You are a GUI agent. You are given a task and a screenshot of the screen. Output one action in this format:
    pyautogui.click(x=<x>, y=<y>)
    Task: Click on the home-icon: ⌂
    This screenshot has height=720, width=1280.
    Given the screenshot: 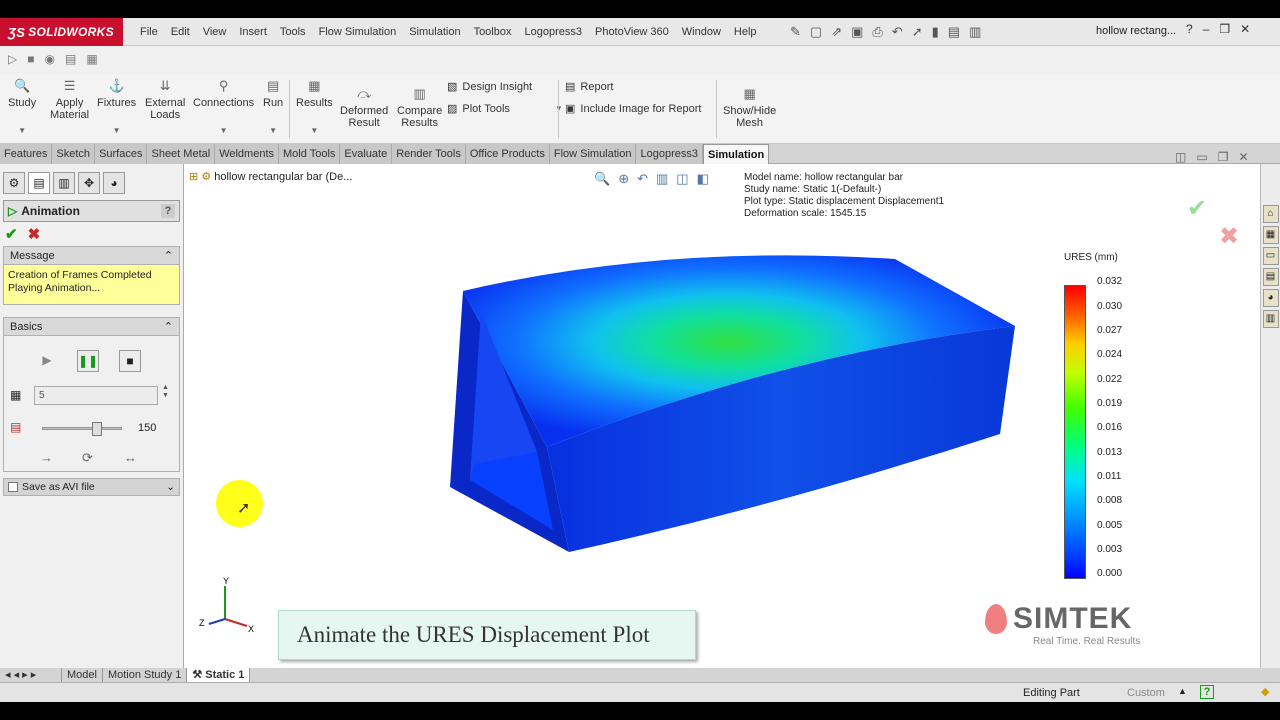 What is the action you would take?
    pyautogui.click(x=1270, y=214)
    